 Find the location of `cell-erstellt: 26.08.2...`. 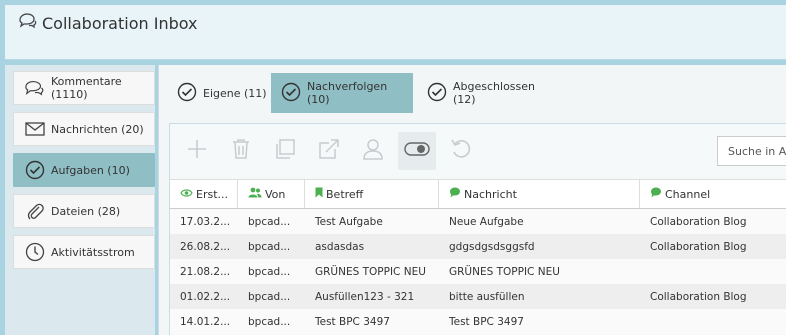

cell-erstellt: 26.08.2... is located at coordinates (205, 246).